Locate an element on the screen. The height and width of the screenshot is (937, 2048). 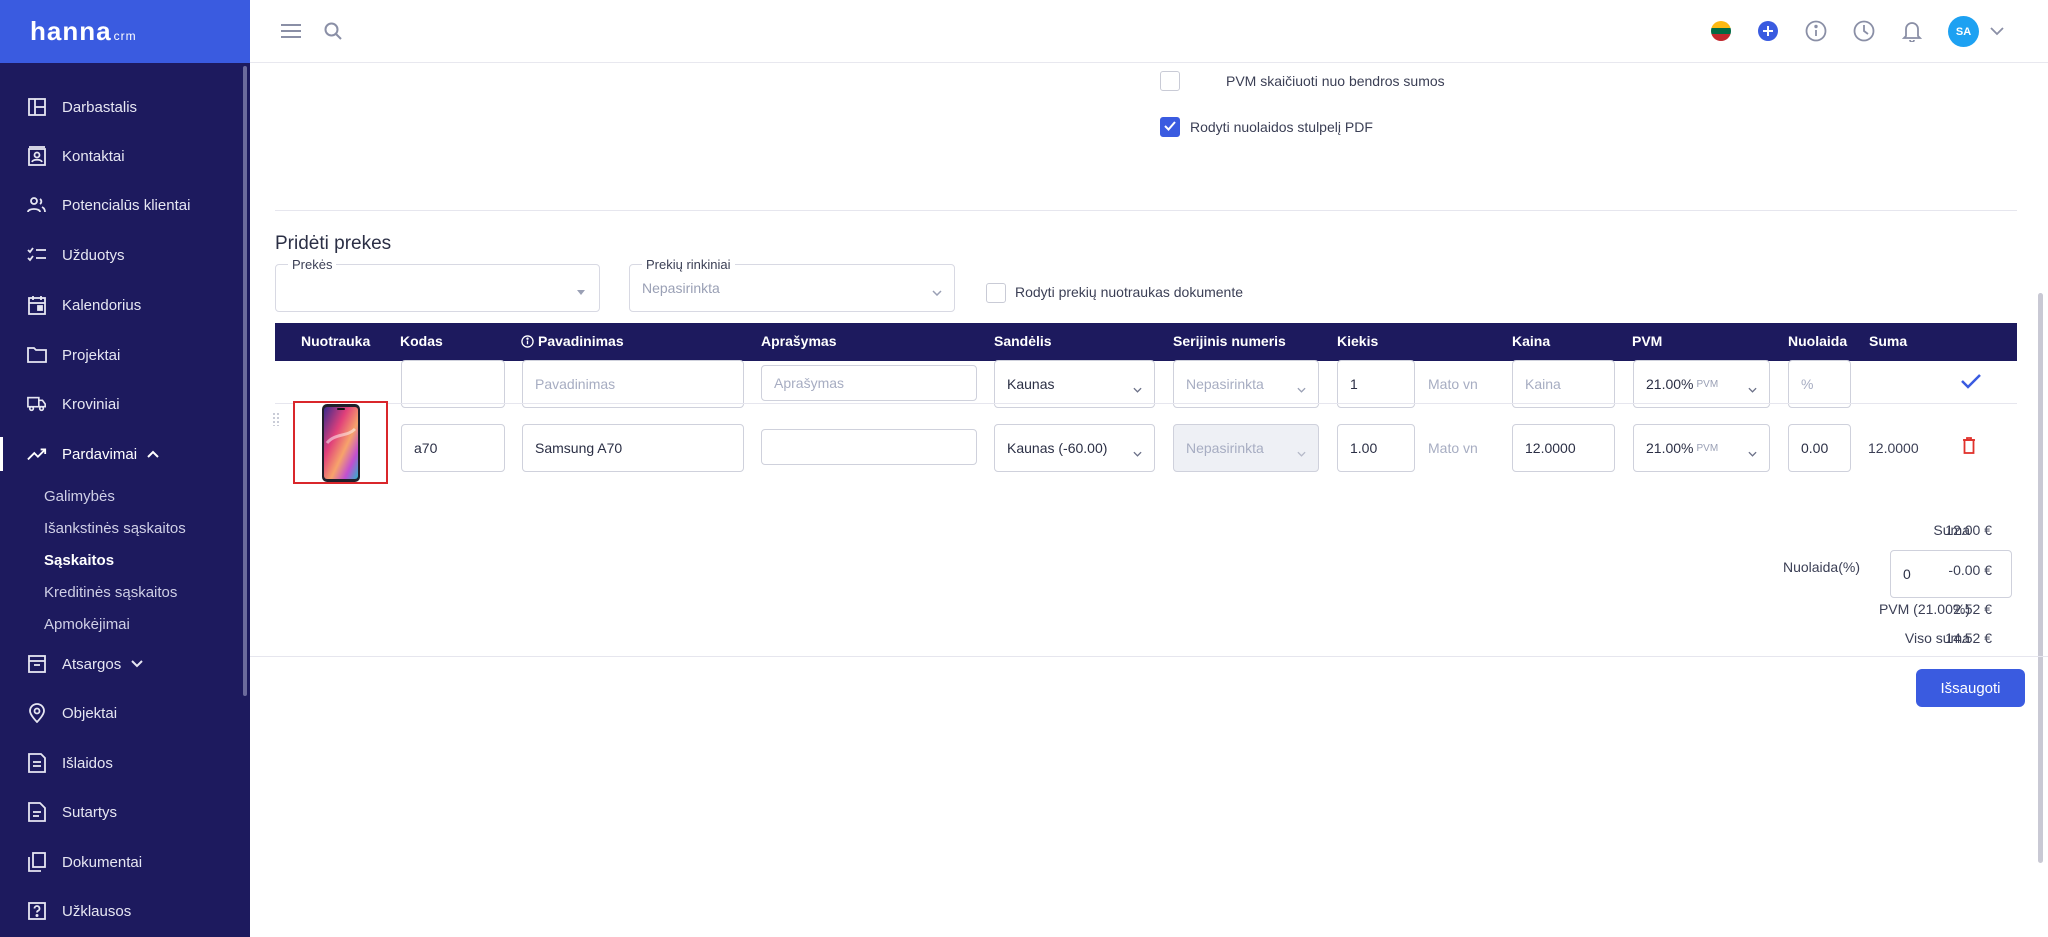
drag-handle-icon is located at coordinates (276, 419).